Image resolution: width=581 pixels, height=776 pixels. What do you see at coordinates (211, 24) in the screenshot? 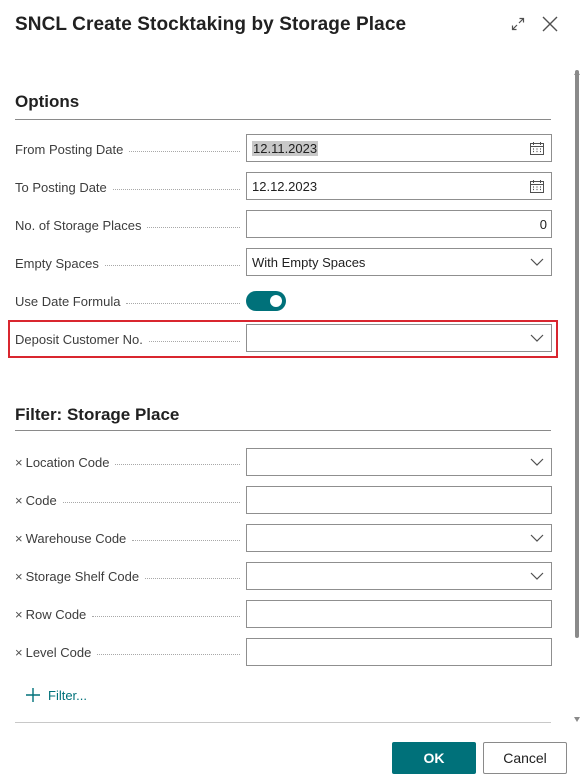
I see `dialog-title: SNCL Create Stocktaking by Storage Place` at bounding box center [211, 24].